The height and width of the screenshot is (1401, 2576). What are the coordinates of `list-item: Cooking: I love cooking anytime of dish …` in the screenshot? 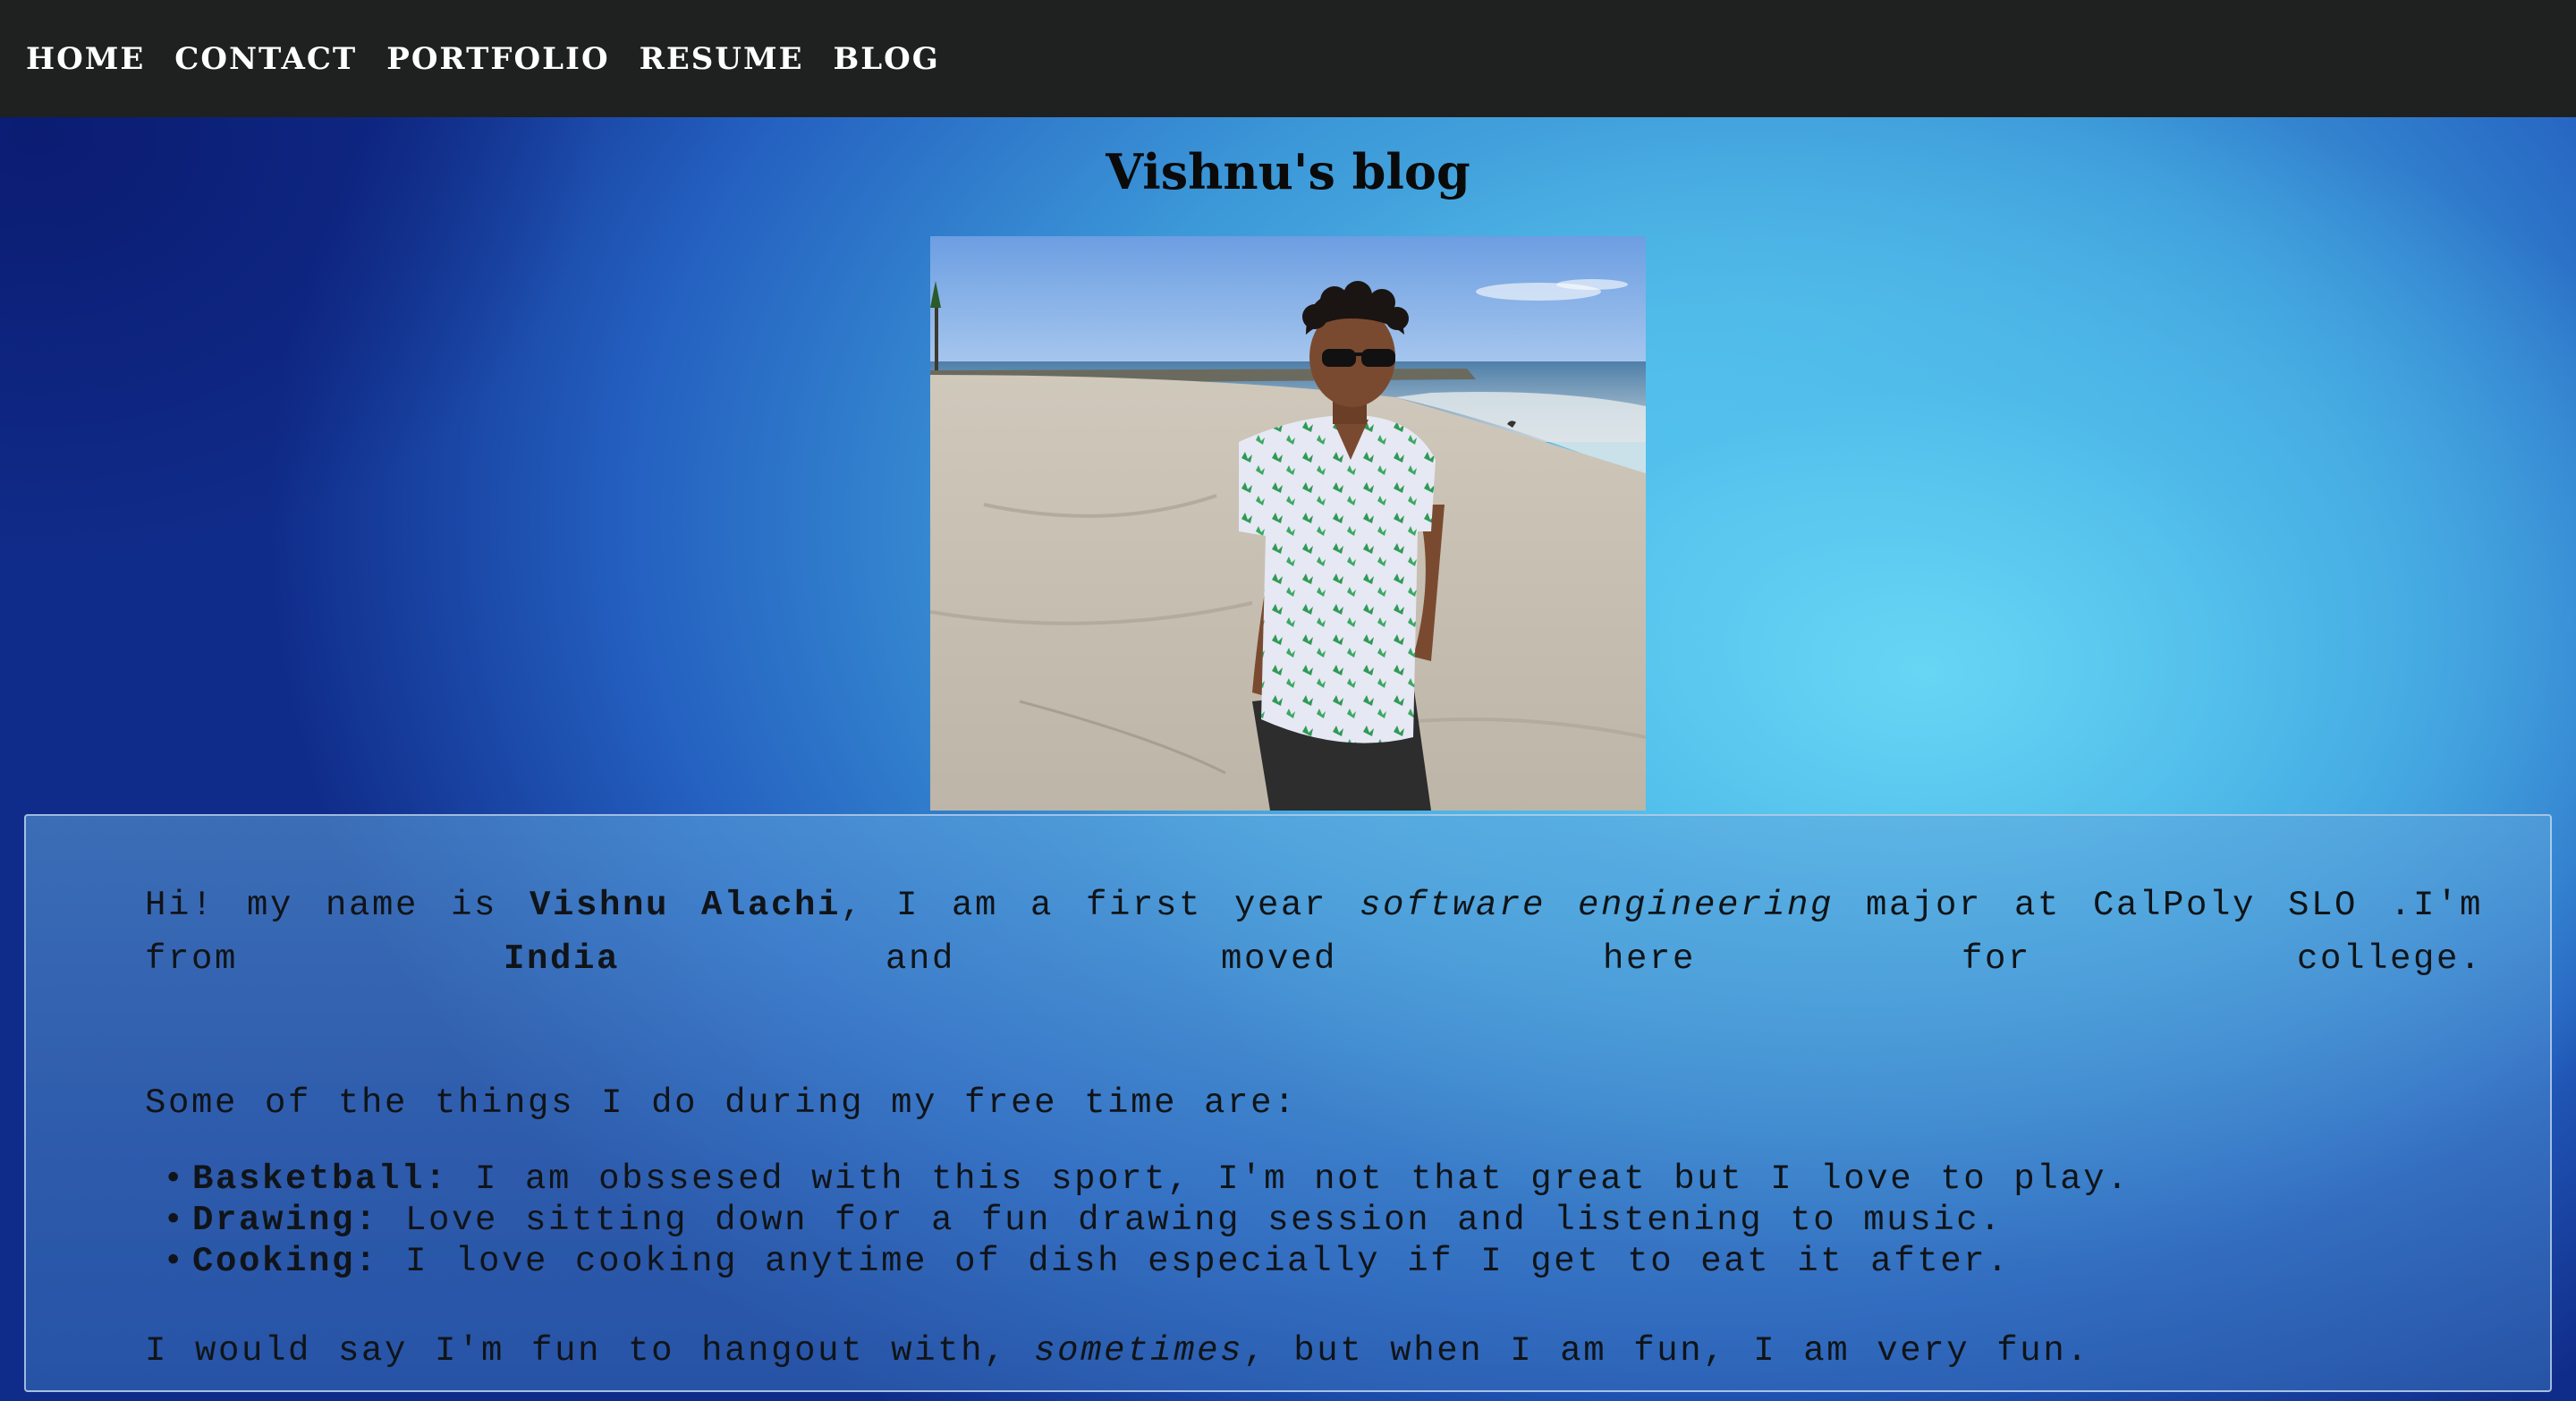 It's located at (1314, 1261).